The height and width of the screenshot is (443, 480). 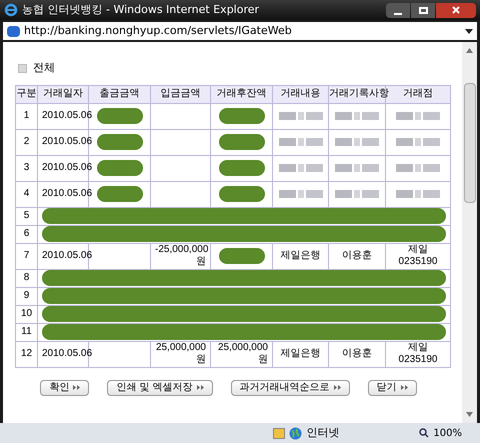 What do you see at coordinates (241, 93) in the screenshot?
I see `column-header: 거래후잔액` at bounding box center [241, 93].